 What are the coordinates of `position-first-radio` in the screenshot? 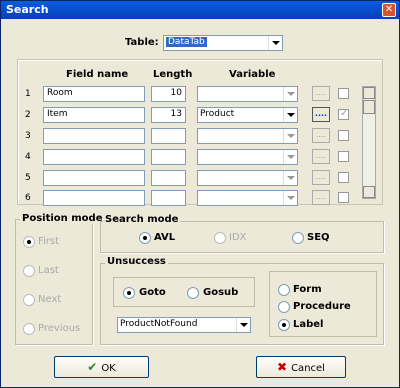 It's located at (29, 242).